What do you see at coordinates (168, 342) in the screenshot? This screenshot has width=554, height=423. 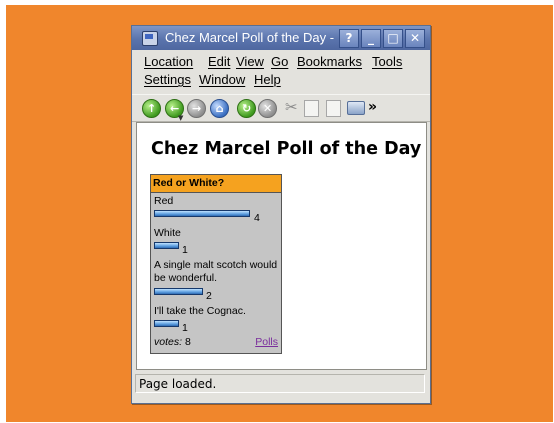 I see `votes-label: votes:` at bounding box center [168, 342].